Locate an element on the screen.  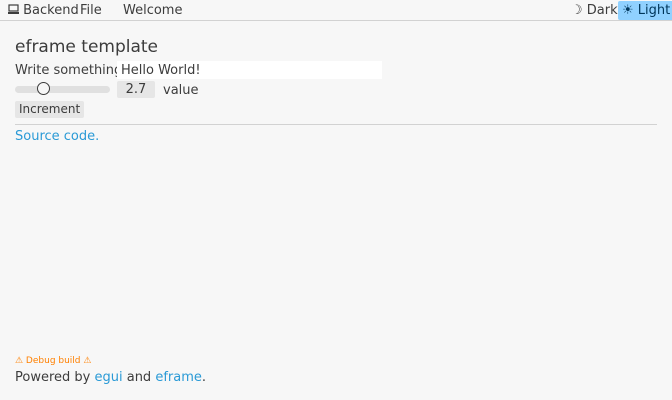
increment-button: Increment is located at coordinates (50, 109).